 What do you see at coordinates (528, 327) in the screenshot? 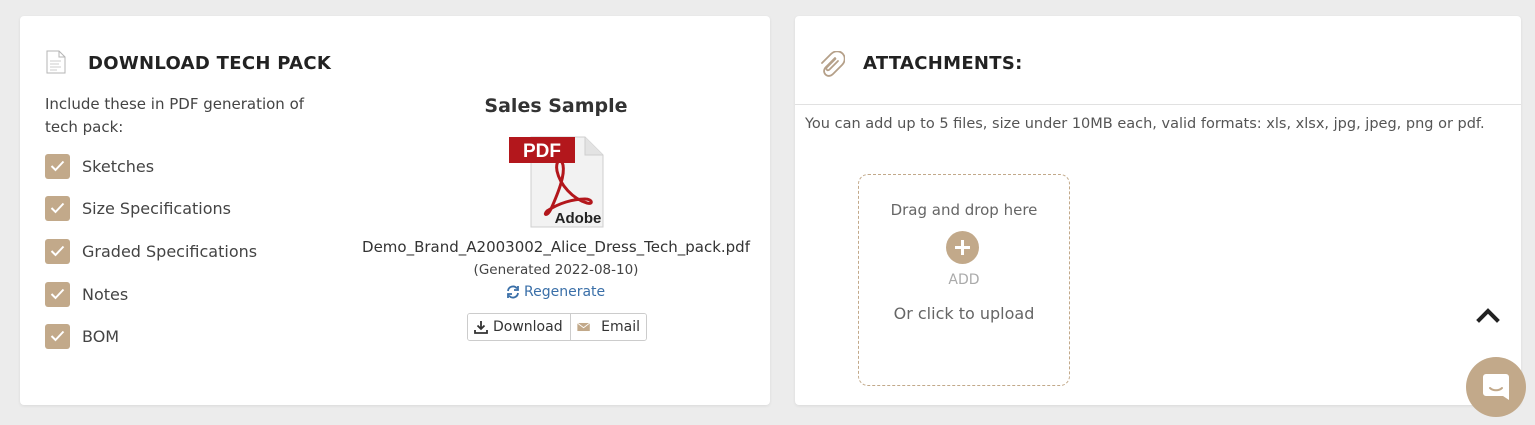
I see `download-label: Download` at bounding box center [528, 327].